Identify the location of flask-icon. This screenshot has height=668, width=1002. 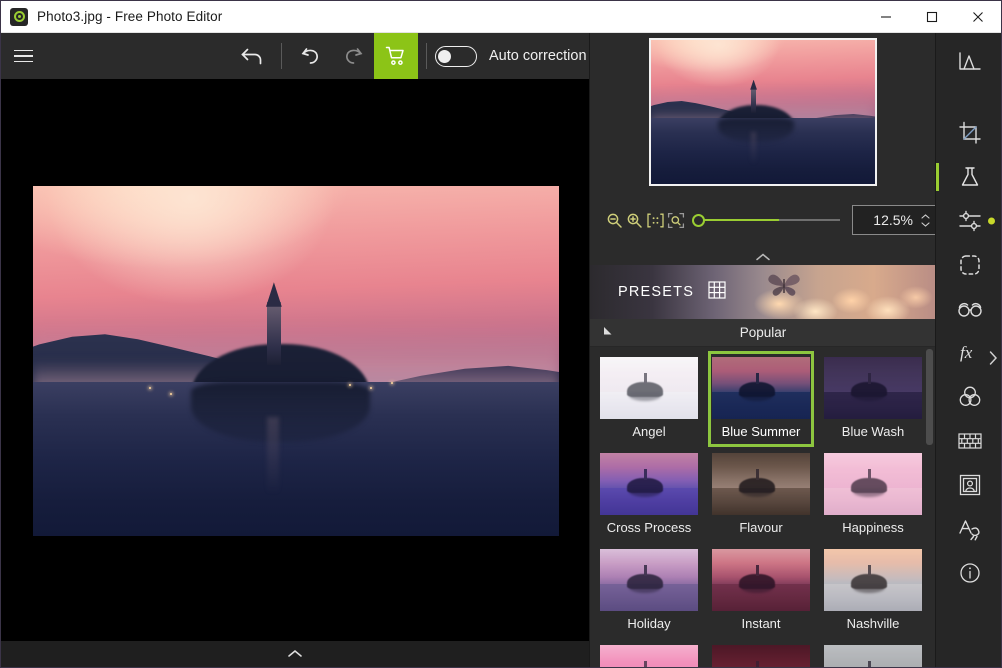
(968, 177).